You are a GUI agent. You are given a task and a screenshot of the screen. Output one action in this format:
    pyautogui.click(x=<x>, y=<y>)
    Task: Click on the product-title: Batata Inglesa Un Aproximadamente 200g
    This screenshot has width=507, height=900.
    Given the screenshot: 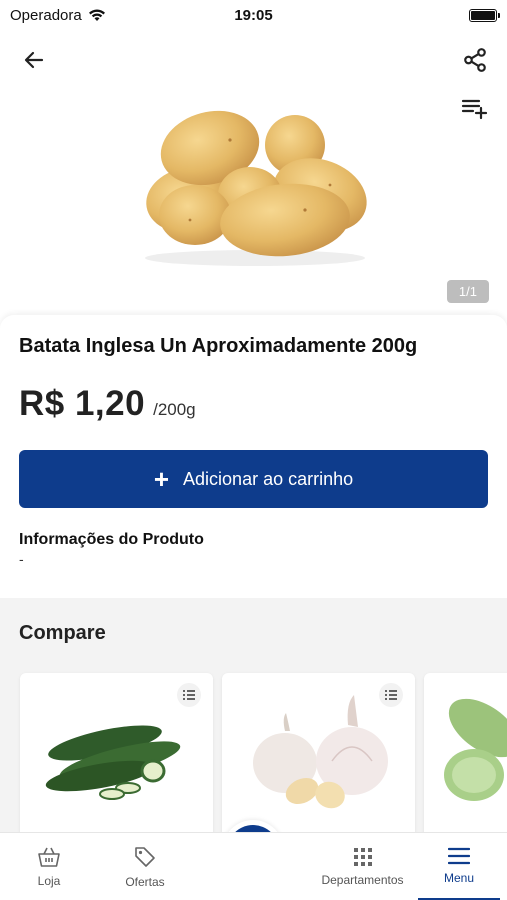 What is the action you would take?
    pyautogui.click(x=218, y=346)
    